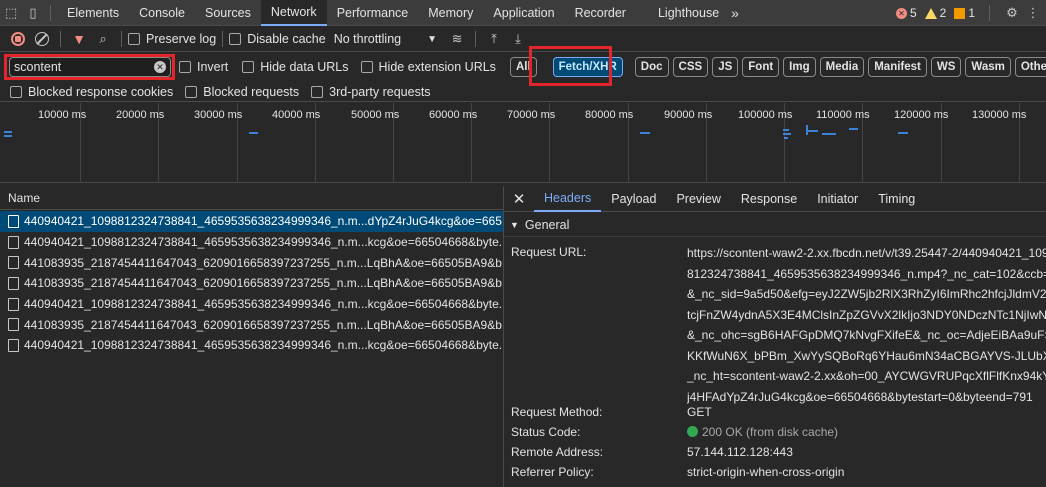 Image resolution: width=1046 pixels, height=487 pixels. I want to click on more-options-icon: ⋮, so click(1033, 13).